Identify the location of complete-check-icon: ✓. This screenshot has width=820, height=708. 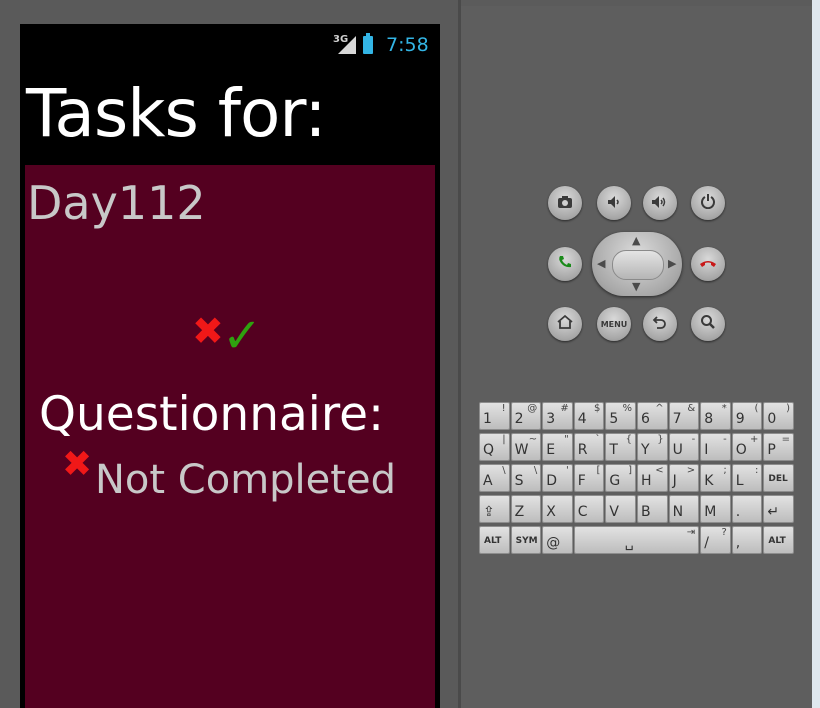
(242, 336).